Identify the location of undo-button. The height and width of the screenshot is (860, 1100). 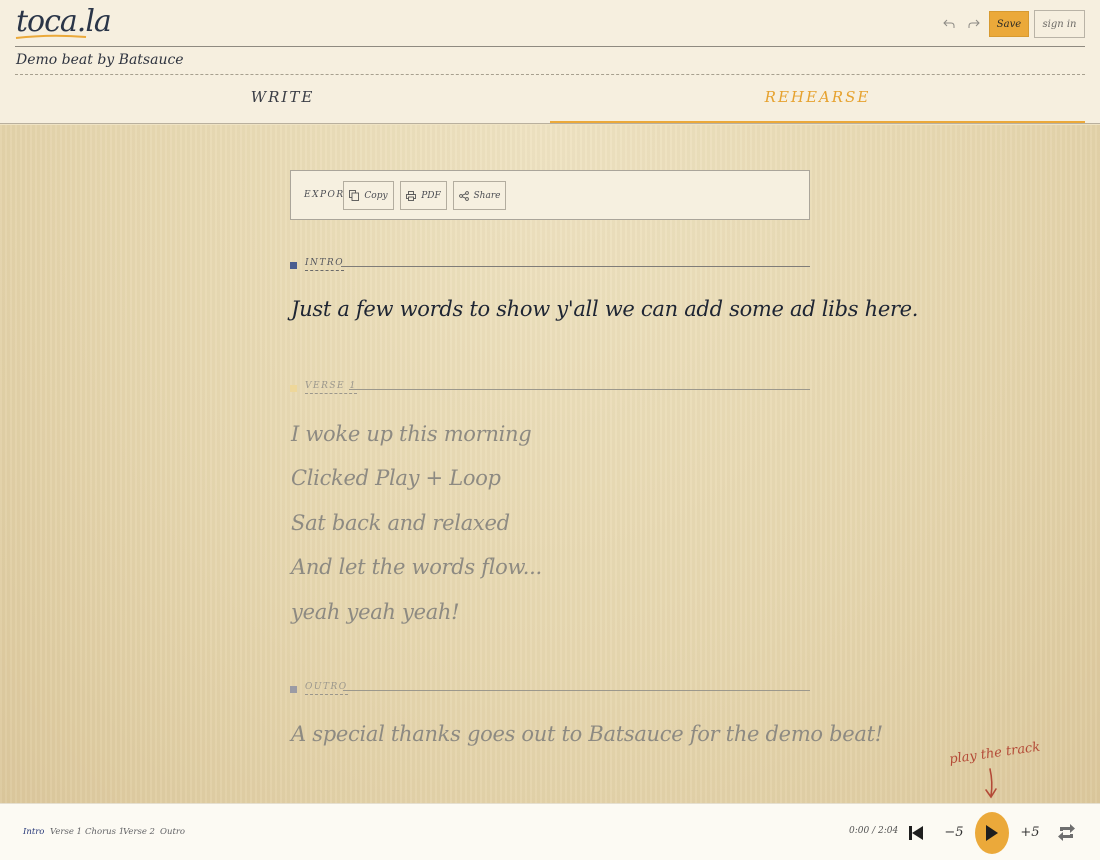
(949, 24).